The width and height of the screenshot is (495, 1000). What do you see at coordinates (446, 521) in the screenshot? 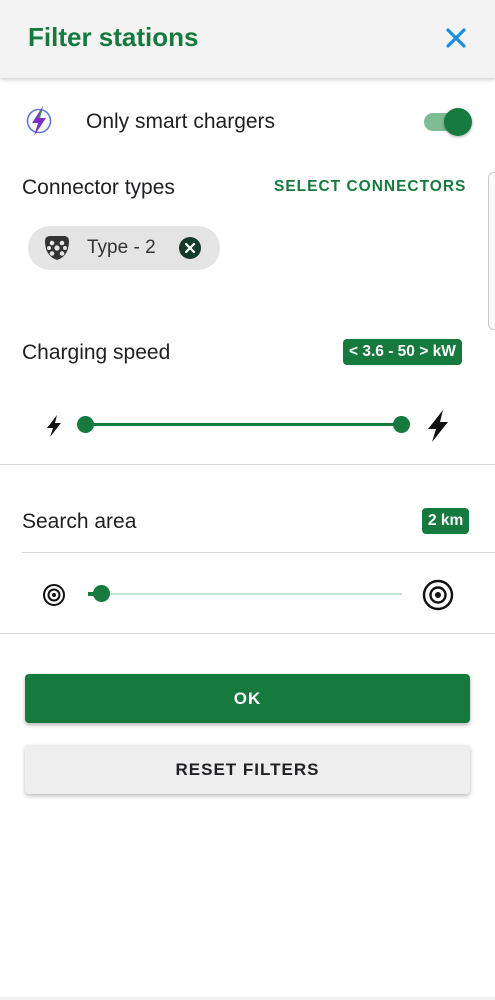
I see `search-area-badge: 2 km` at bounding box center [446, 521].